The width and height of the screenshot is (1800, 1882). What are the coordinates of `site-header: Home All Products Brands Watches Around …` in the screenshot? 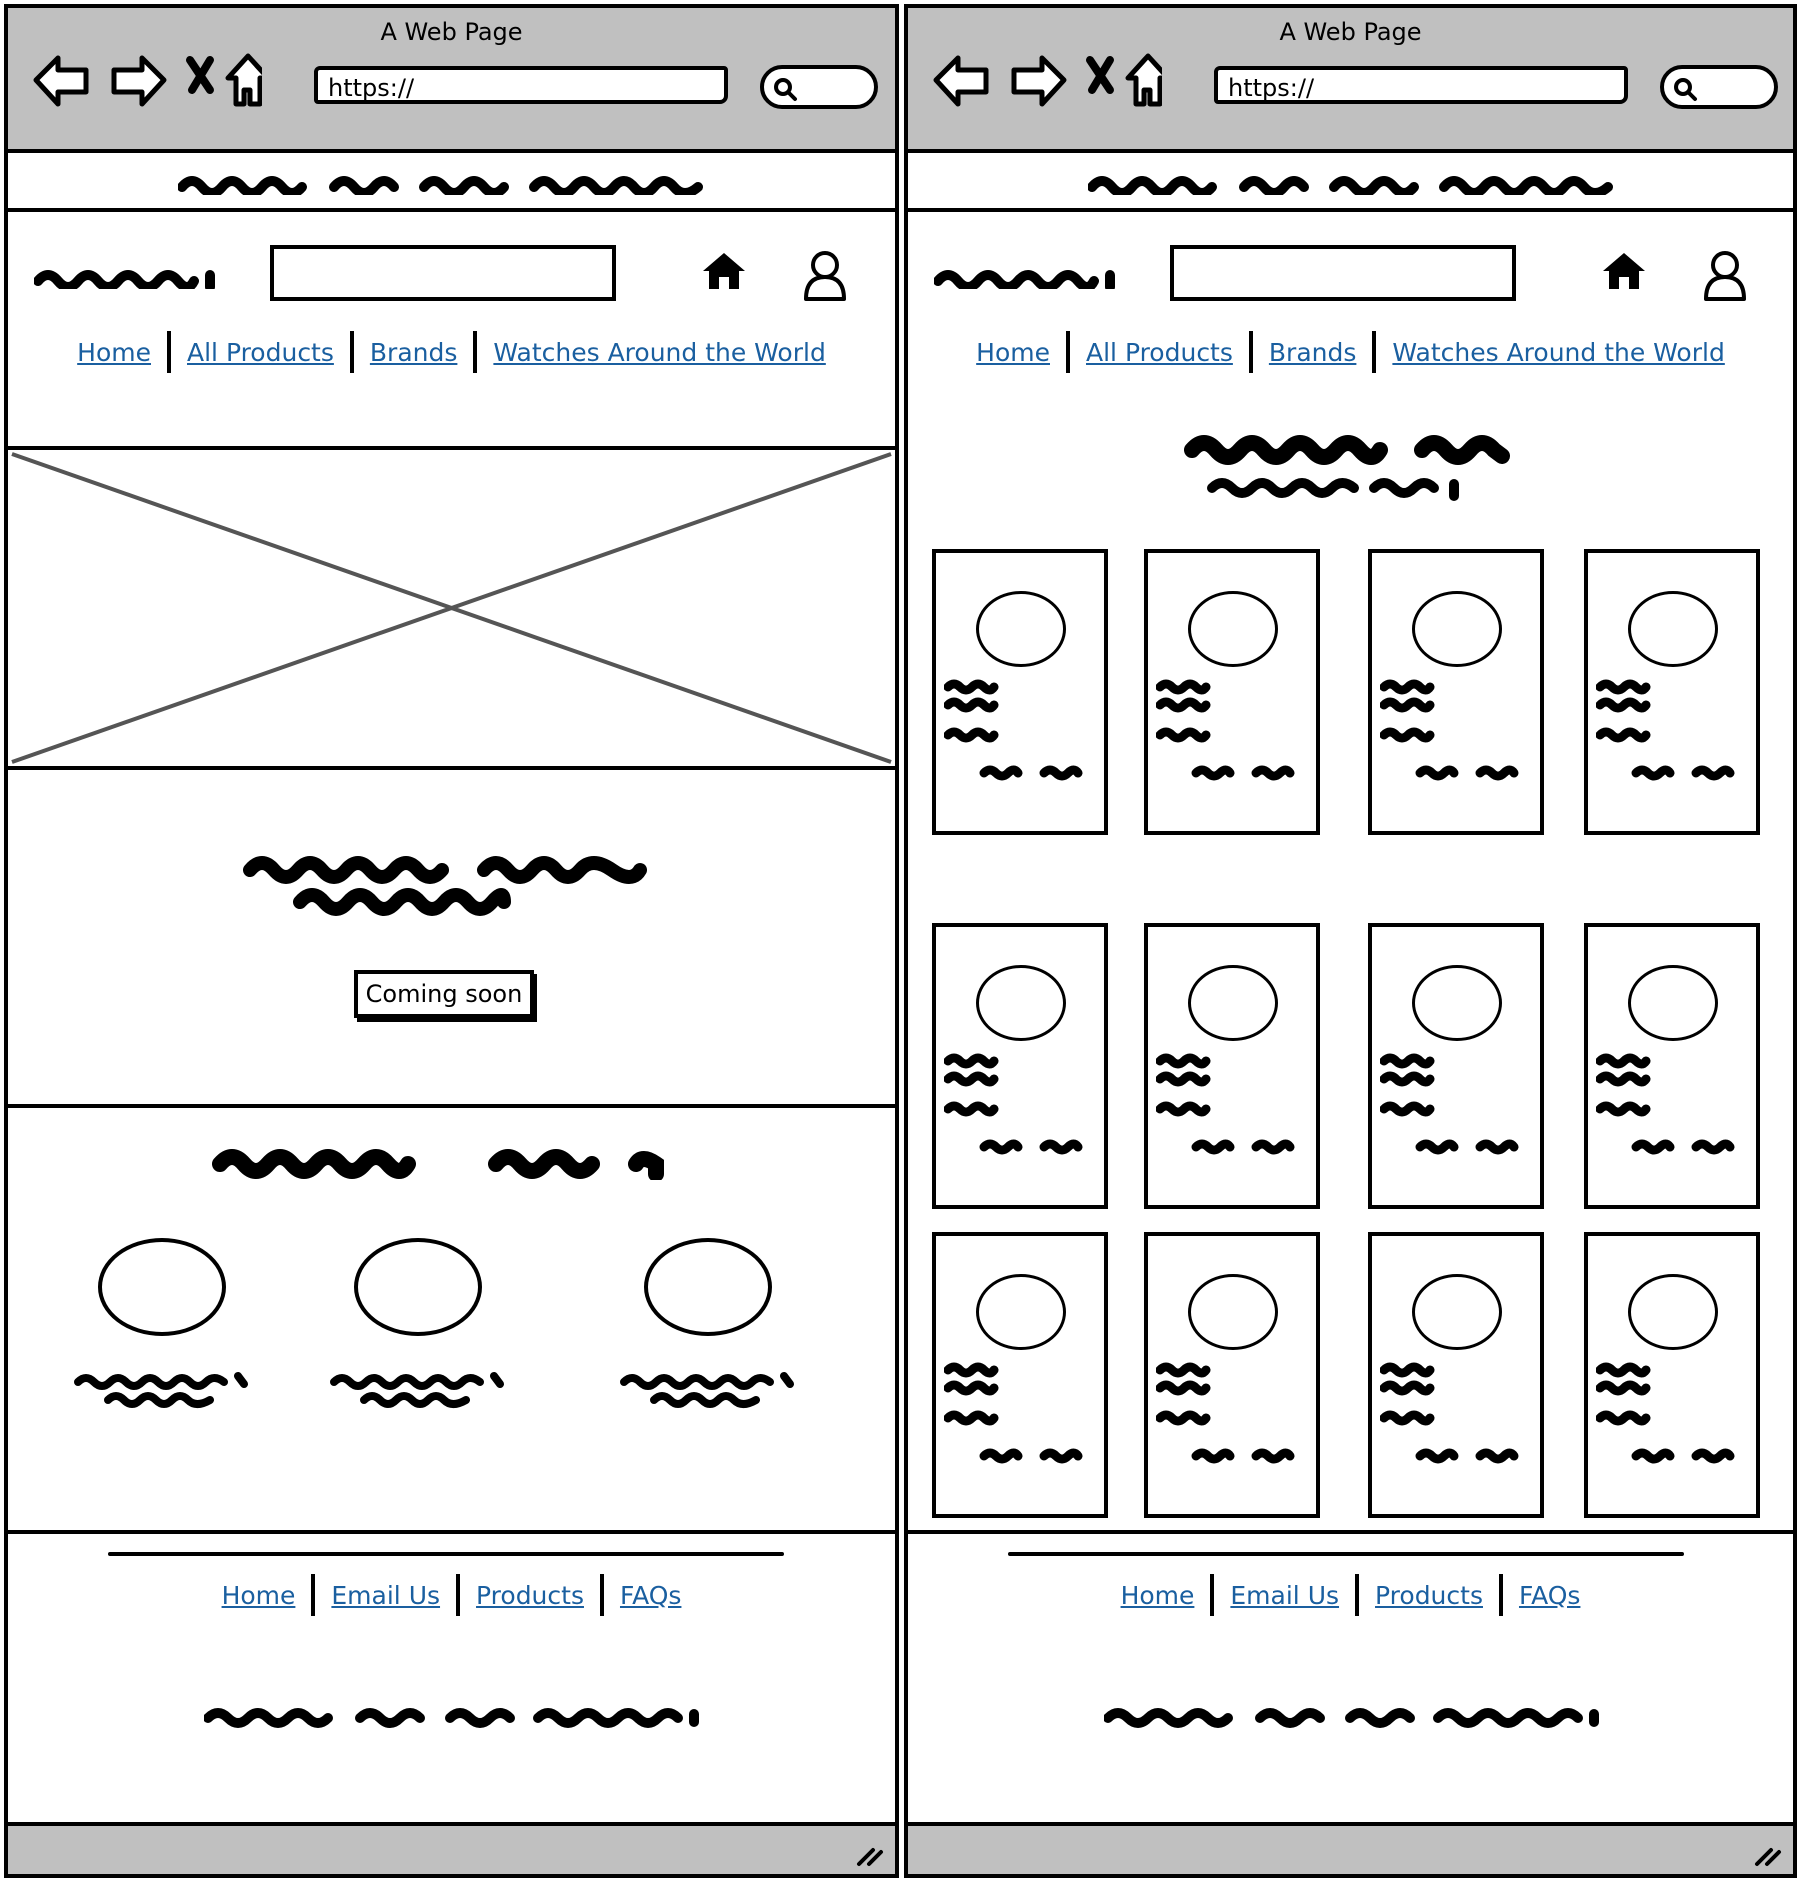 It's located at (451, 330).